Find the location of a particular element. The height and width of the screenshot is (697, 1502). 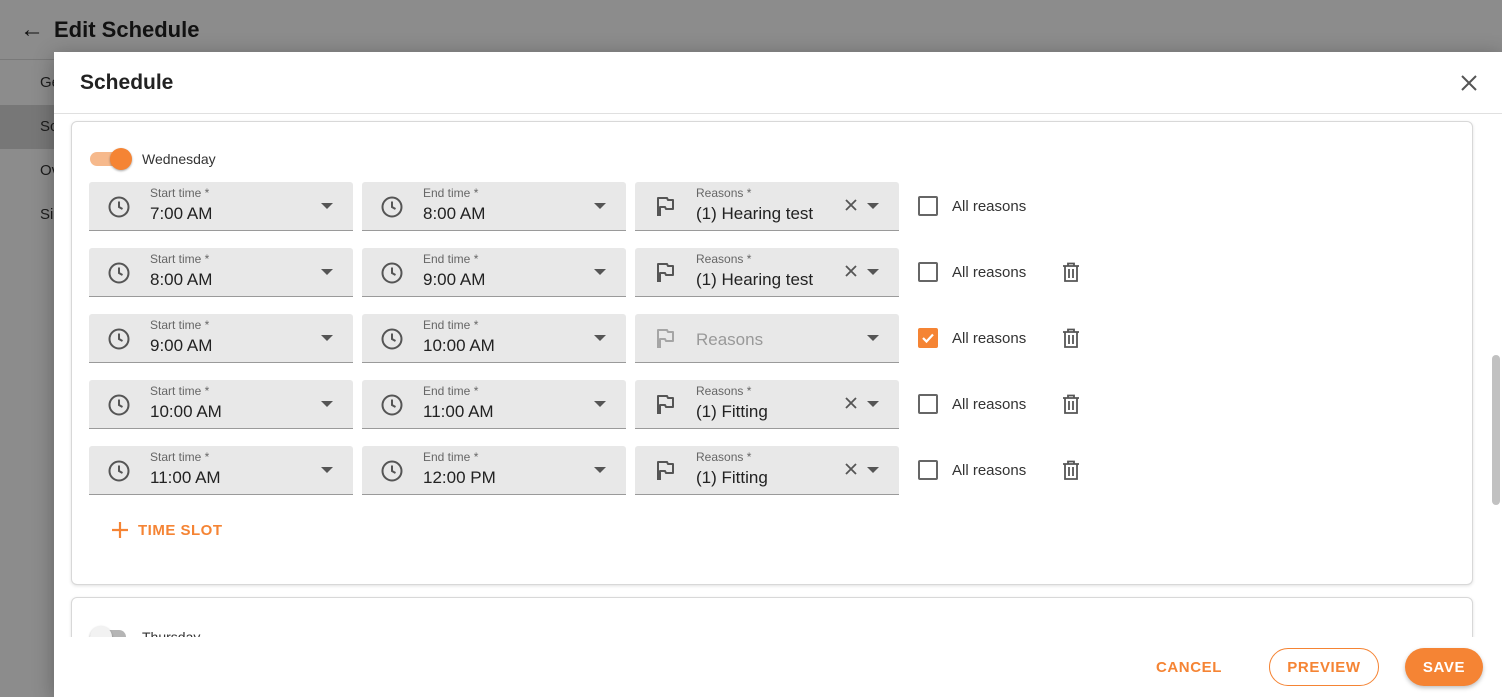

preview-button: PREVIEW is located at coordinates (1324, 667).